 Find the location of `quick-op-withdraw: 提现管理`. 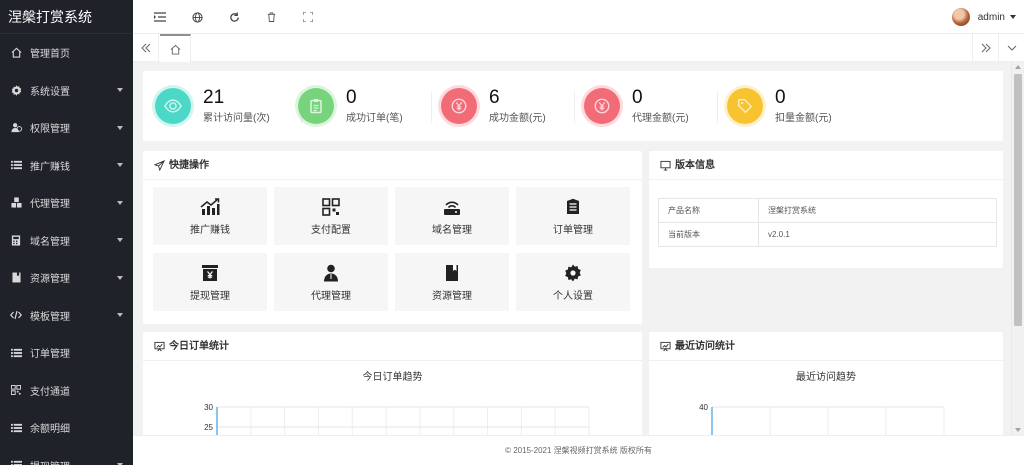

quick-op-withdraw: 提现管理 is located at coordinates (210, 282).